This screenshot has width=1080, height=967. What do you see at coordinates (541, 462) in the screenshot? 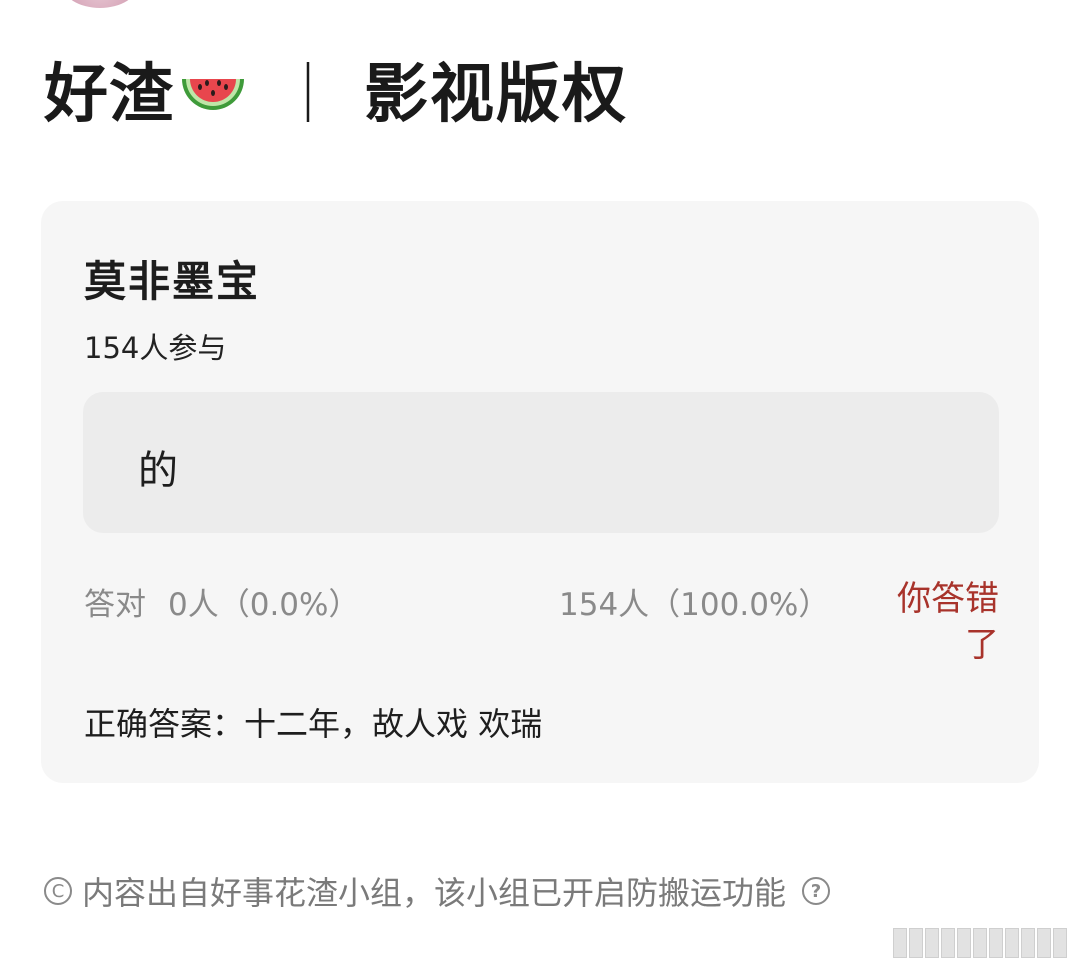
I see `quiz-option: 的` at bounding box center [541, 462].